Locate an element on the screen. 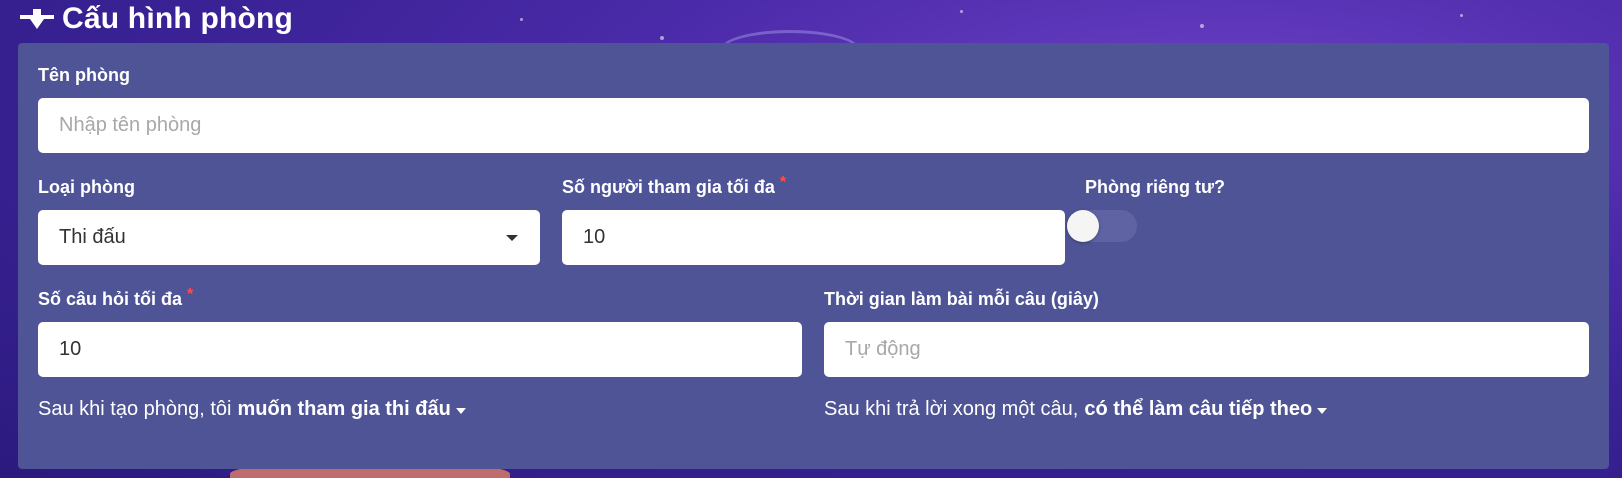  section-header: Cấu hình phòng is located at coordinates (156, 19).